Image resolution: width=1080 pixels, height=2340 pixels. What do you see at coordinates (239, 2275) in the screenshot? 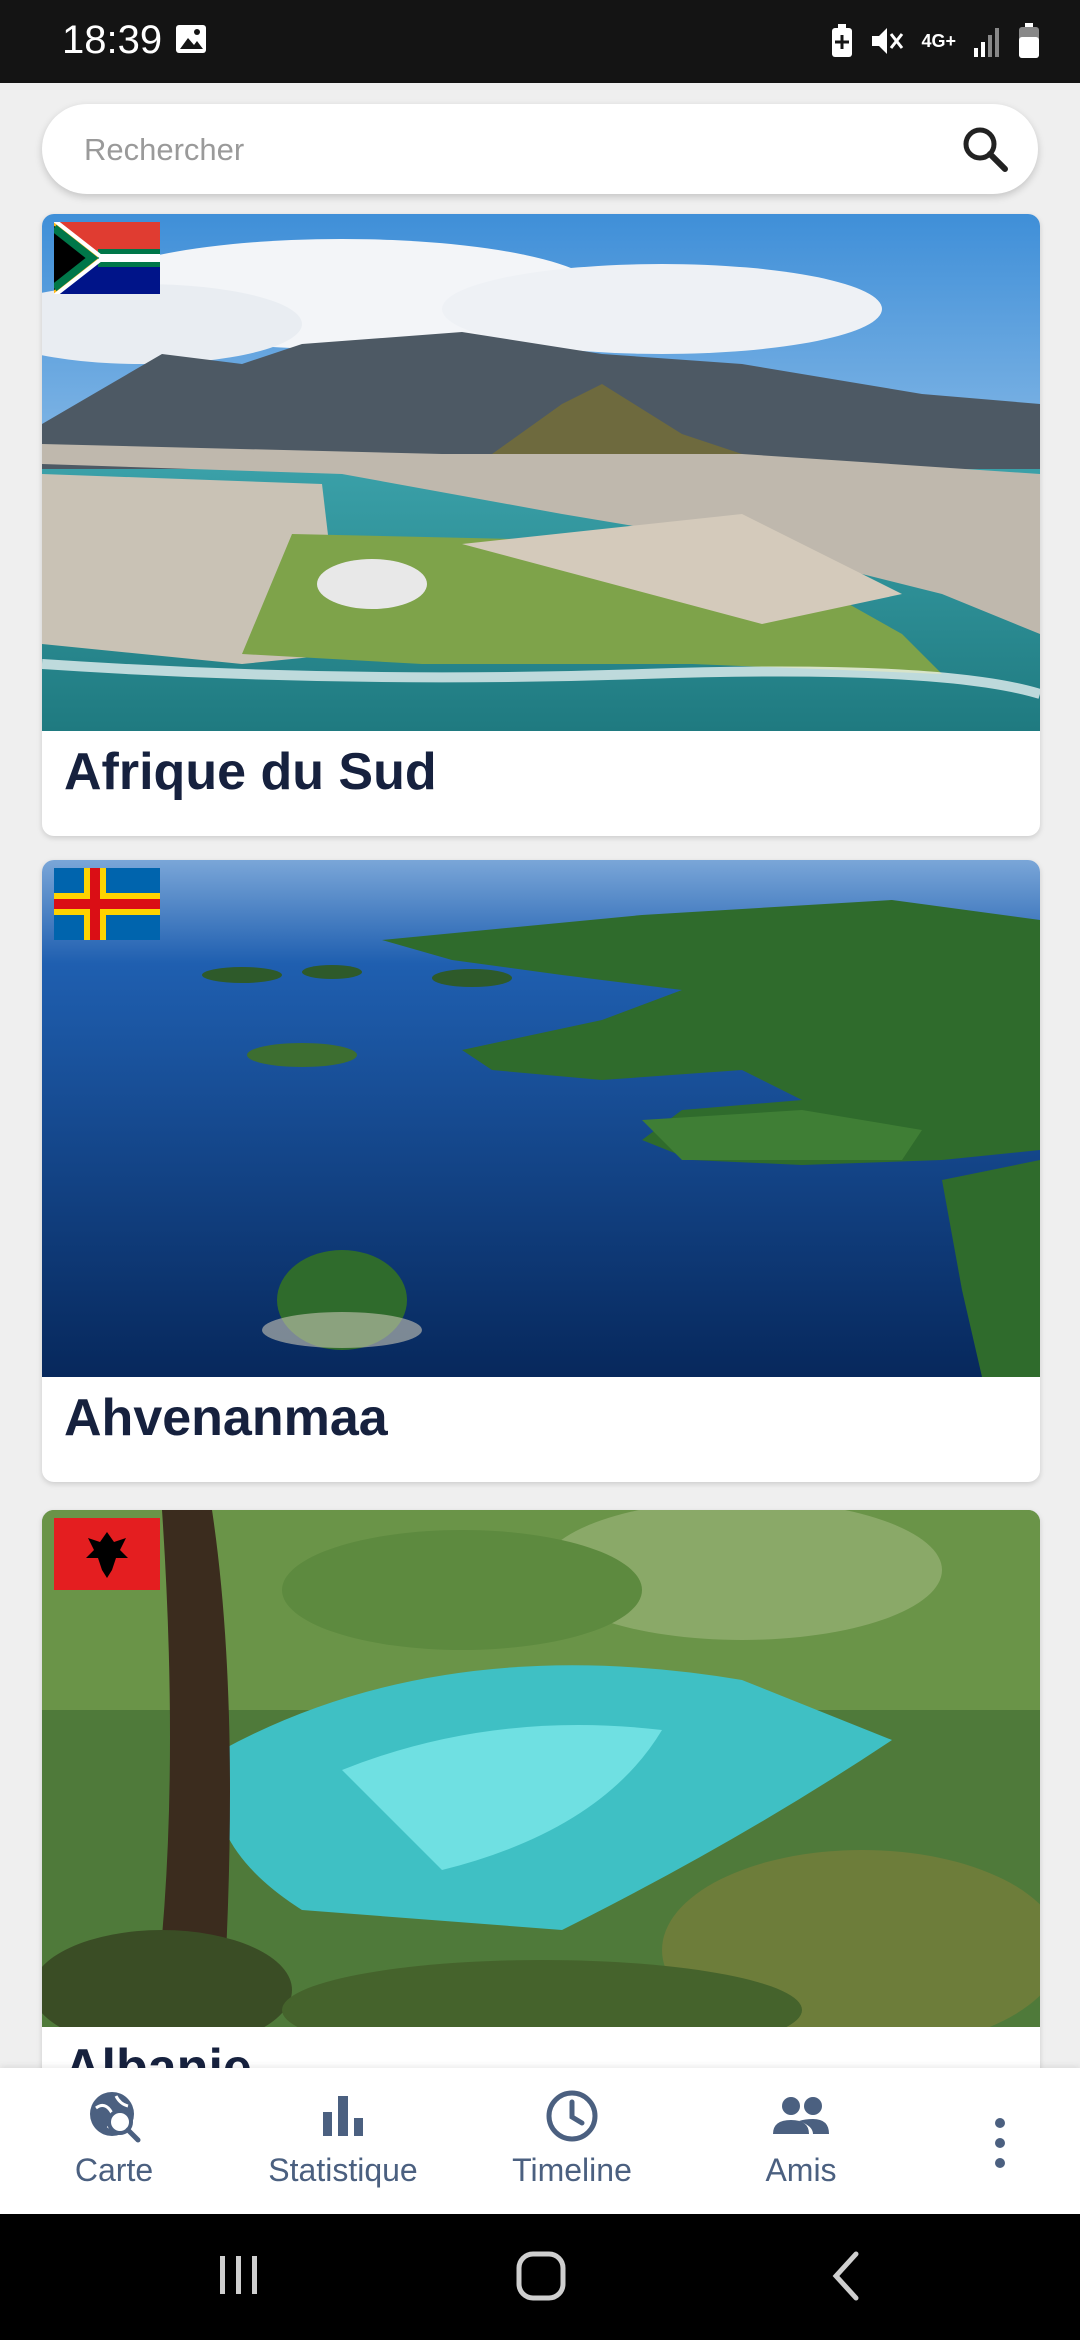
I see `recent-apps-icon` at bounding box center [239, 2275].